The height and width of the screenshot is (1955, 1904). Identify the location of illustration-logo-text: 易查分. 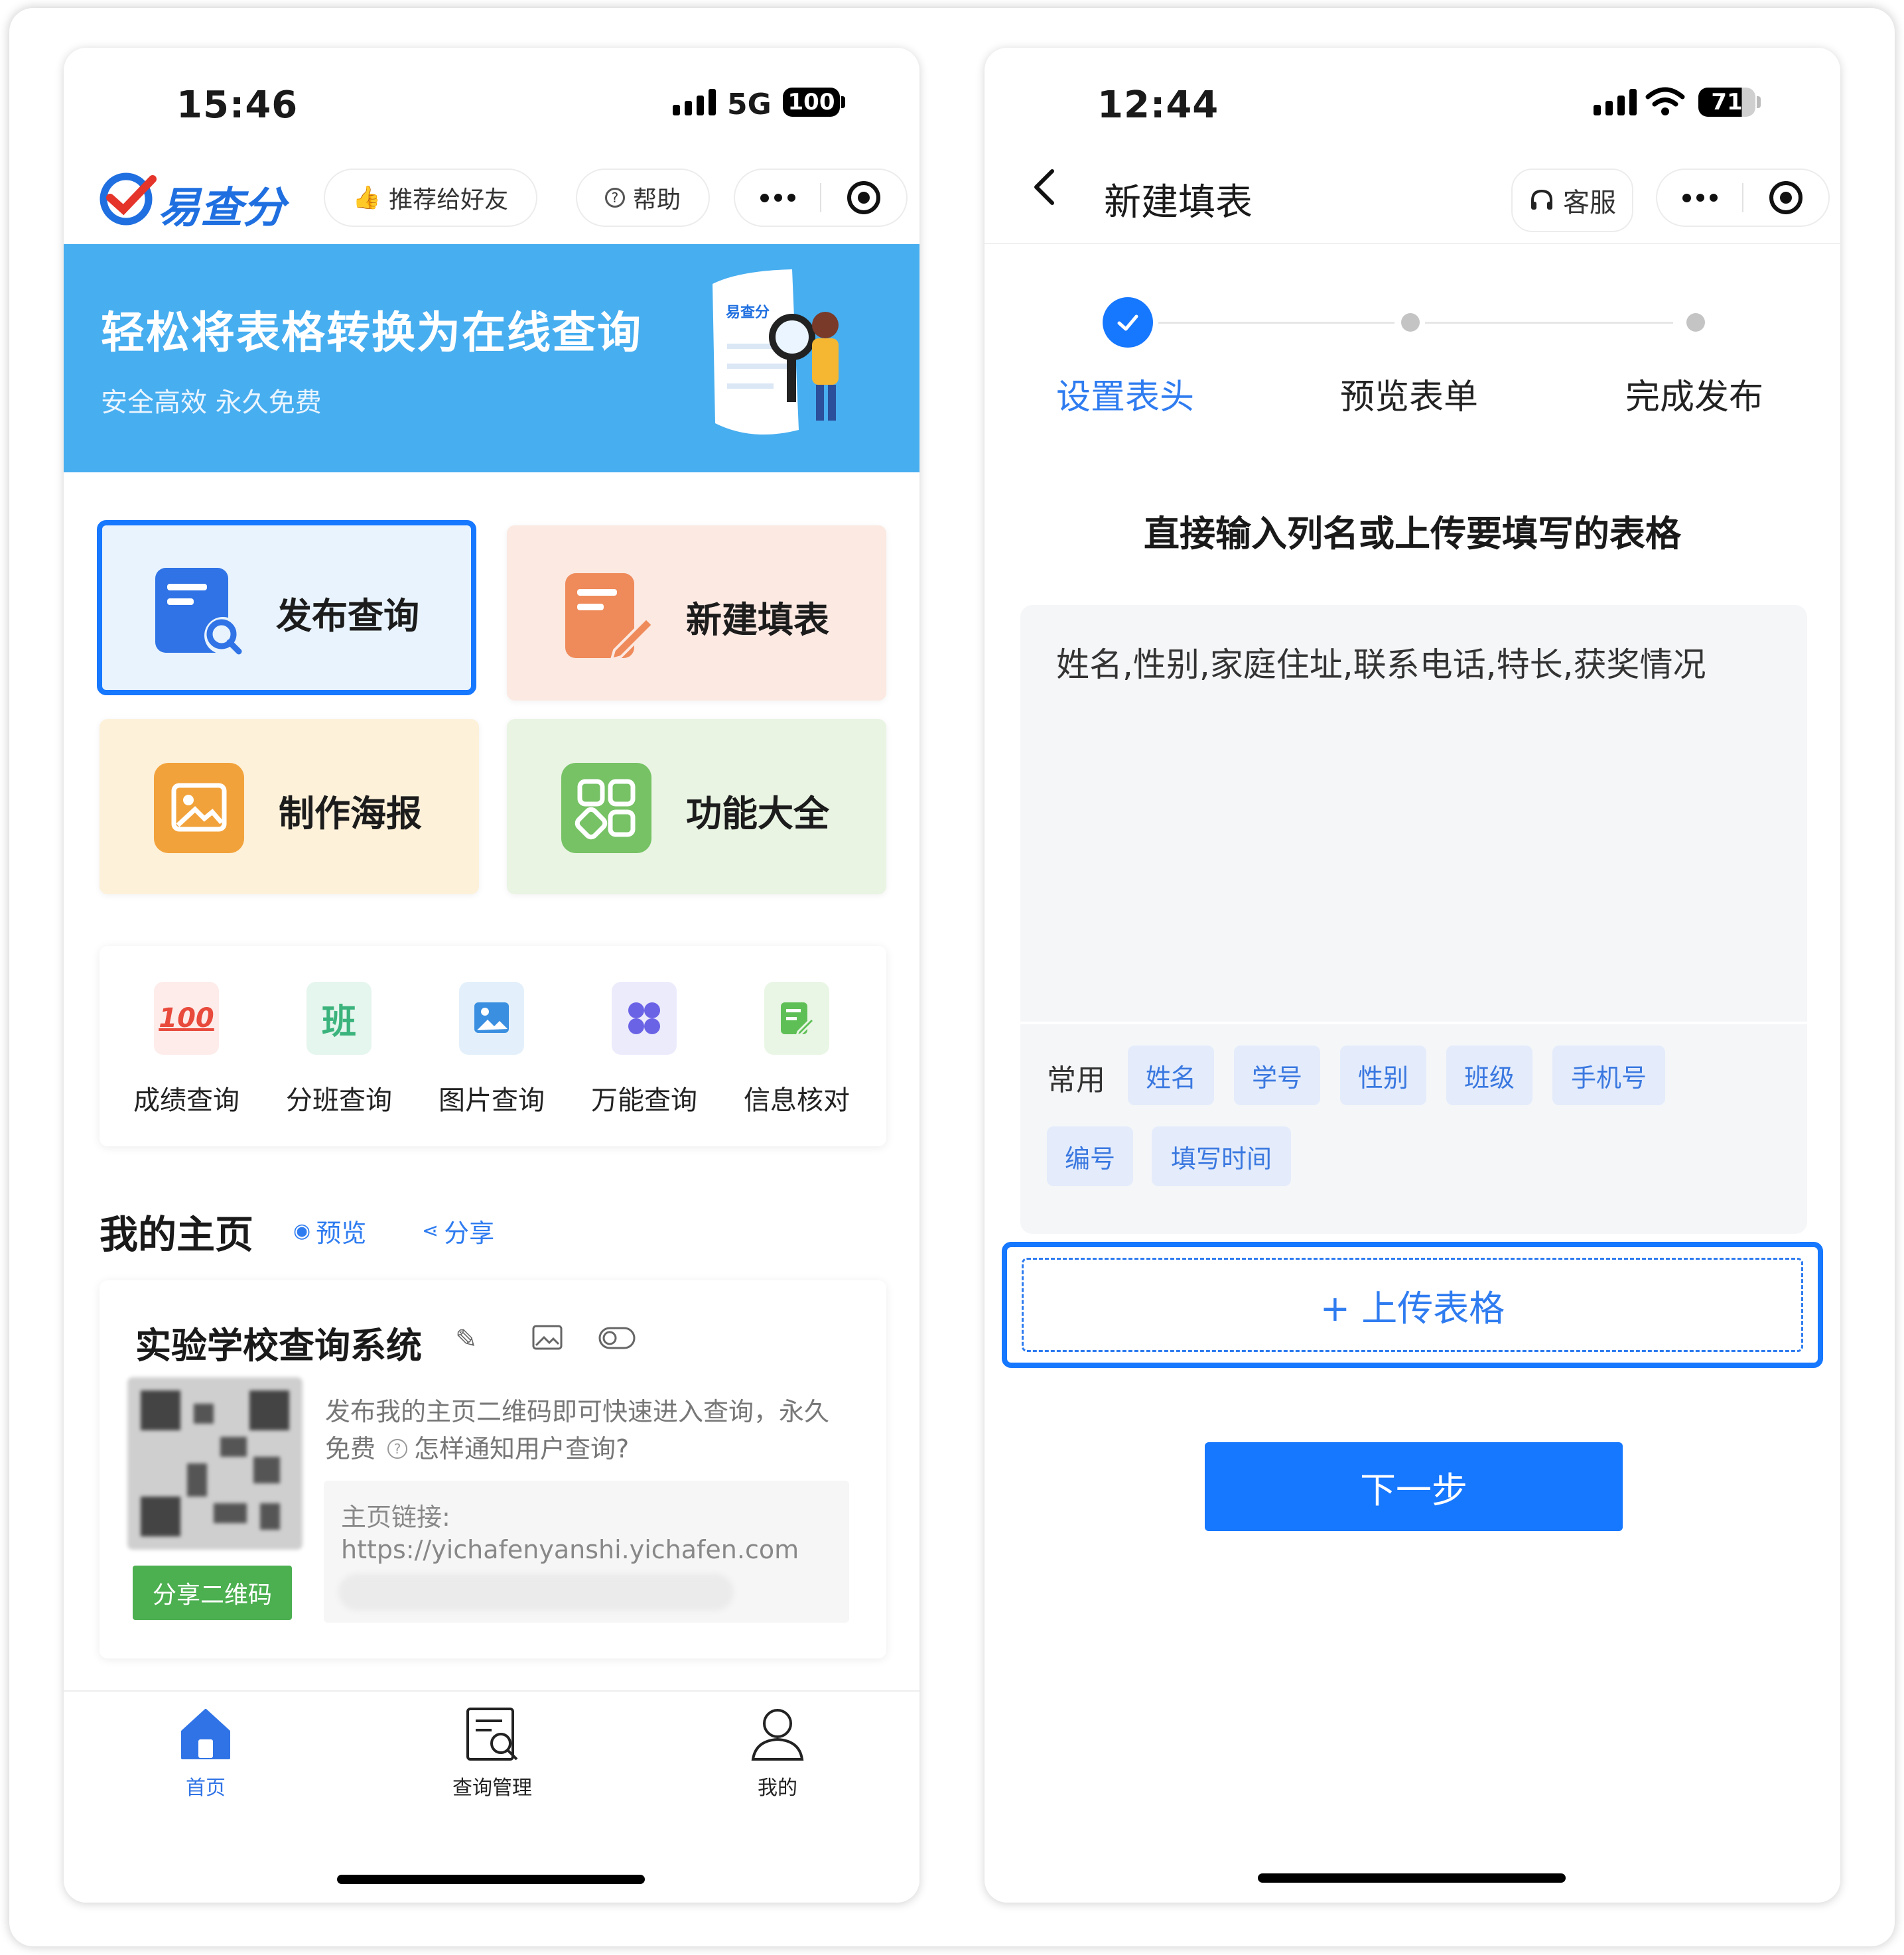
(748, 312).